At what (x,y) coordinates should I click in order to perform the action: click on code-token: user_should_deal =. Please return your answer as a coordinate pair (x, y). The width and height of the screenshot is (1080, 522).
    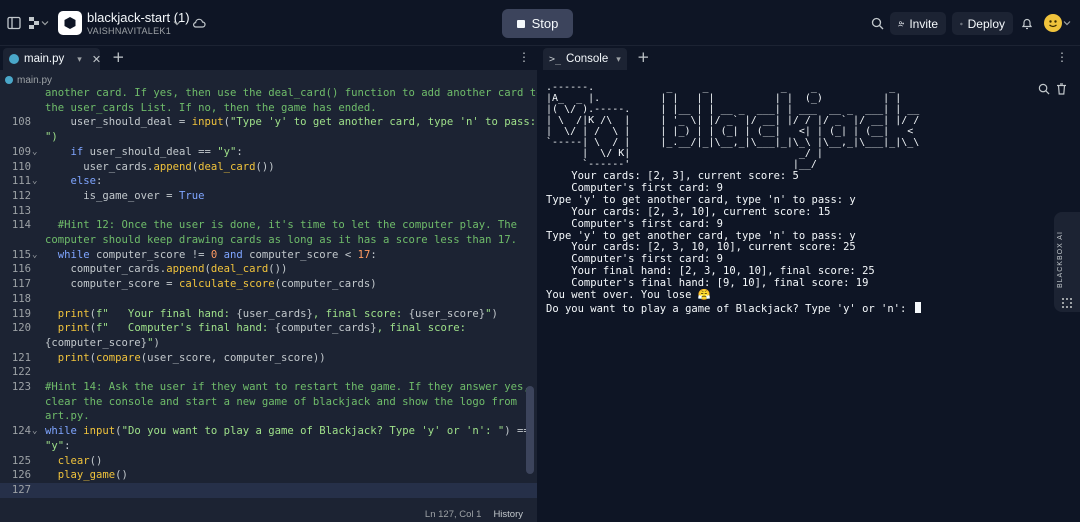
    Looking at the image, I should click on (118, 122).